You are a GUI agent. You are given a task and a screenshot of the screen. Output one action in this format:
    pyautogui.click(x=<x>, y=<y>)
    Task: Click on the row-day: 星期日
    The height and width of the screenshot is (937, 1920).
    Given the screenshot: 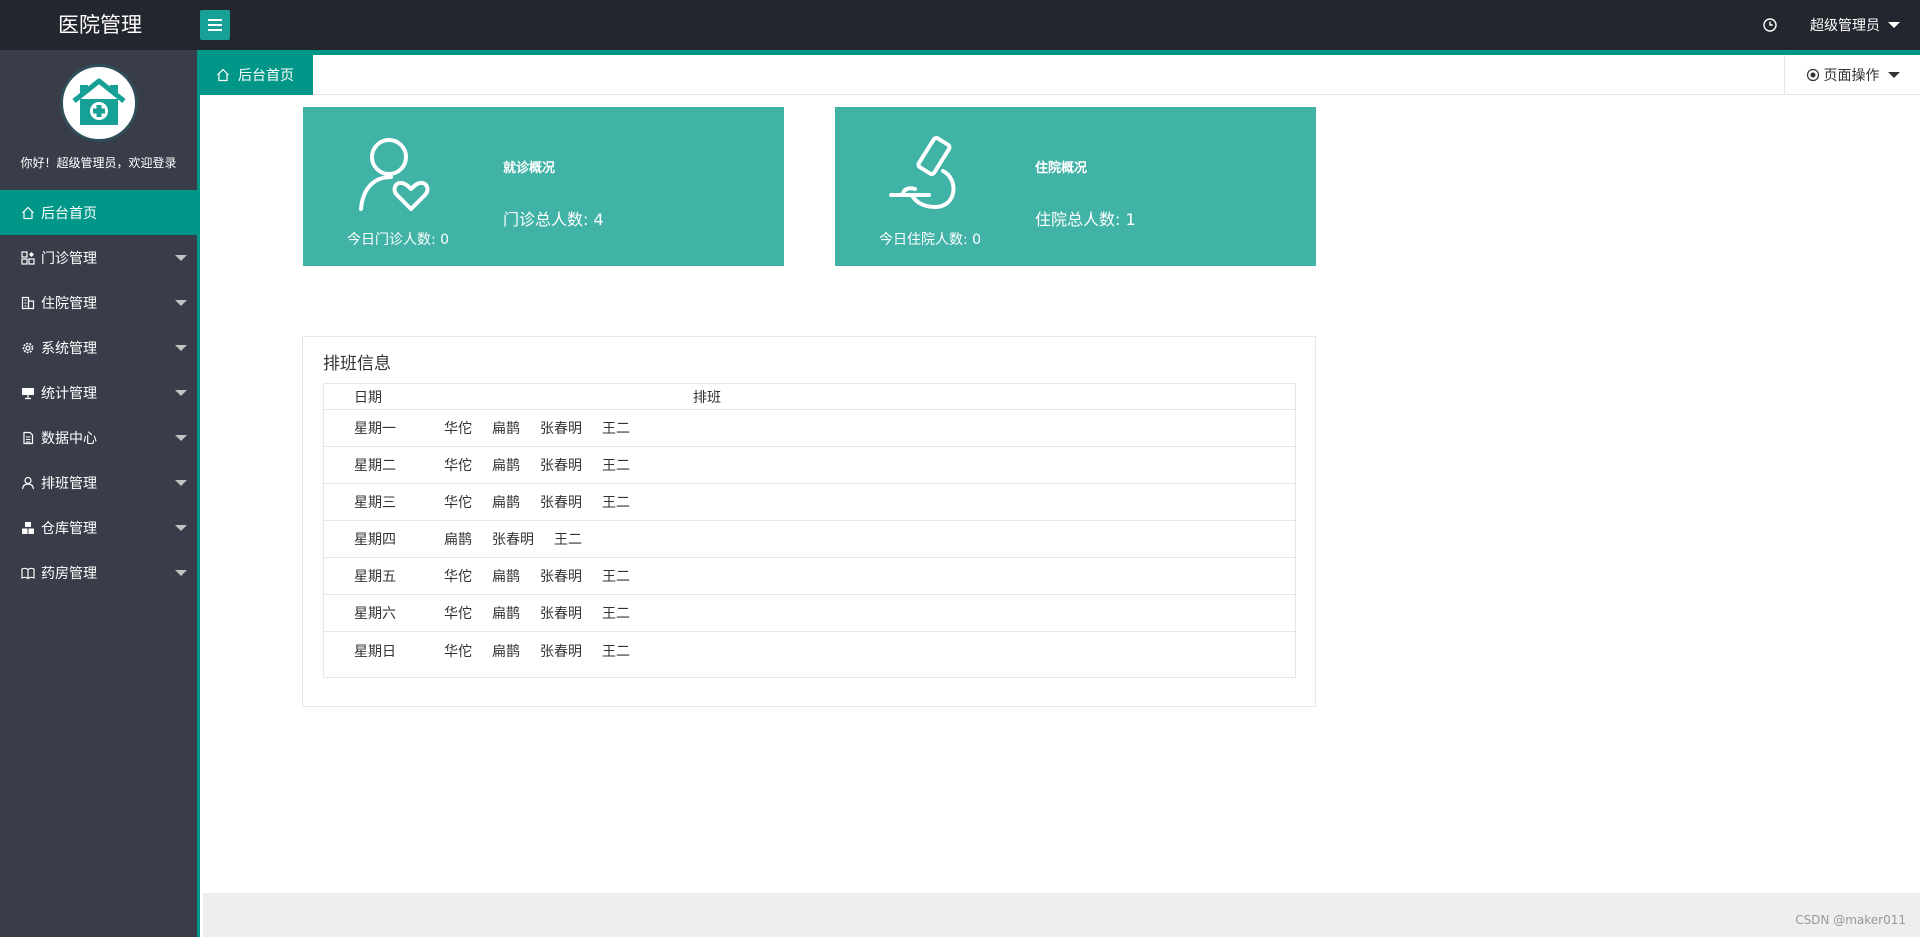 What is the action you would take?
    pyautogui.click(x=375, y=651)
    